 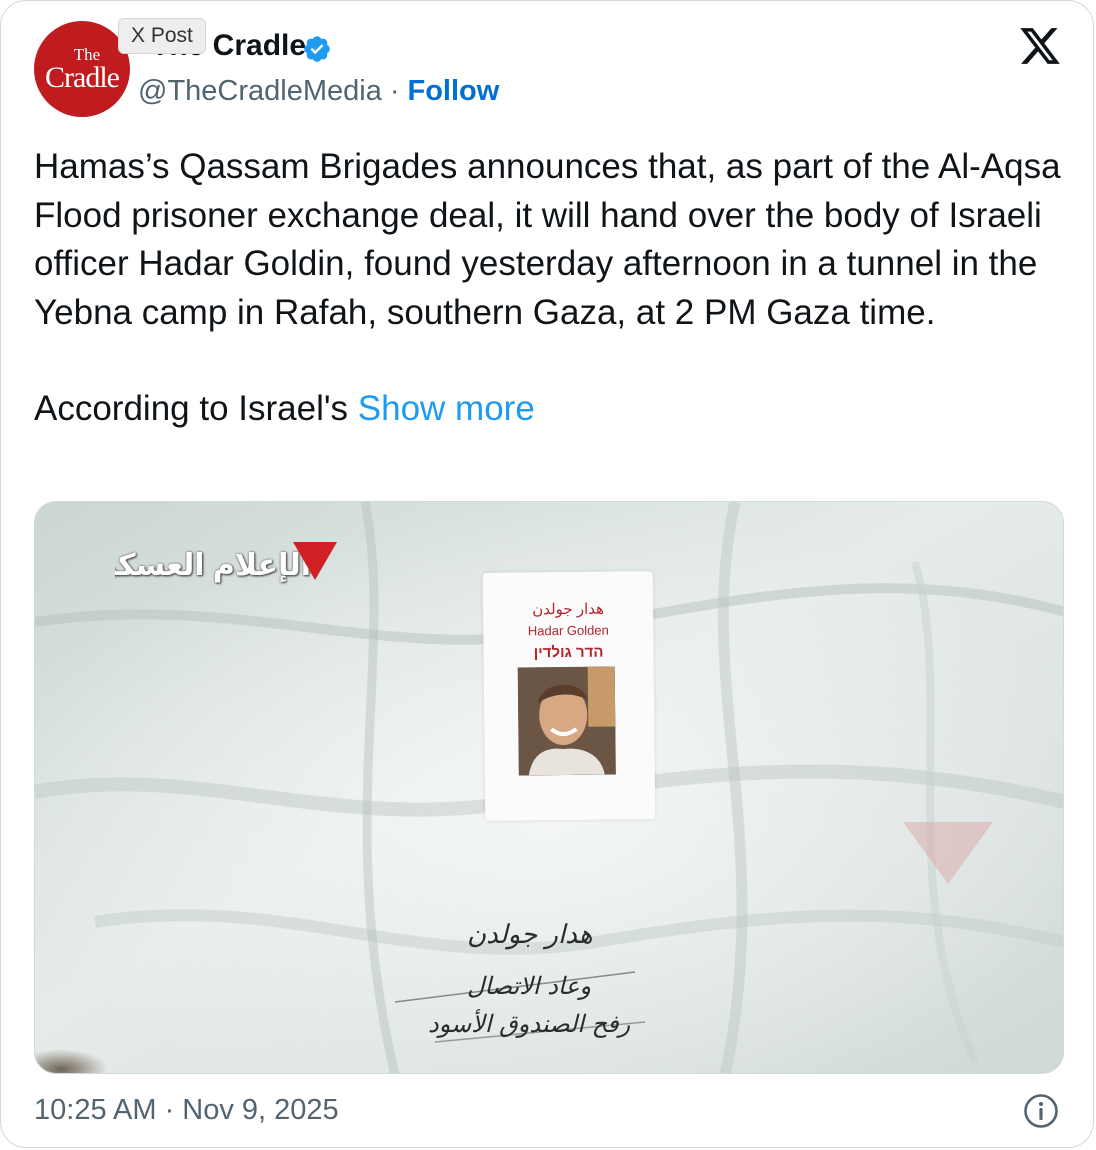 What do you see at coordinates (568, 630) in the screenshot?
I see `label-english: Hadar Golden` at bounding box center [568, 630].